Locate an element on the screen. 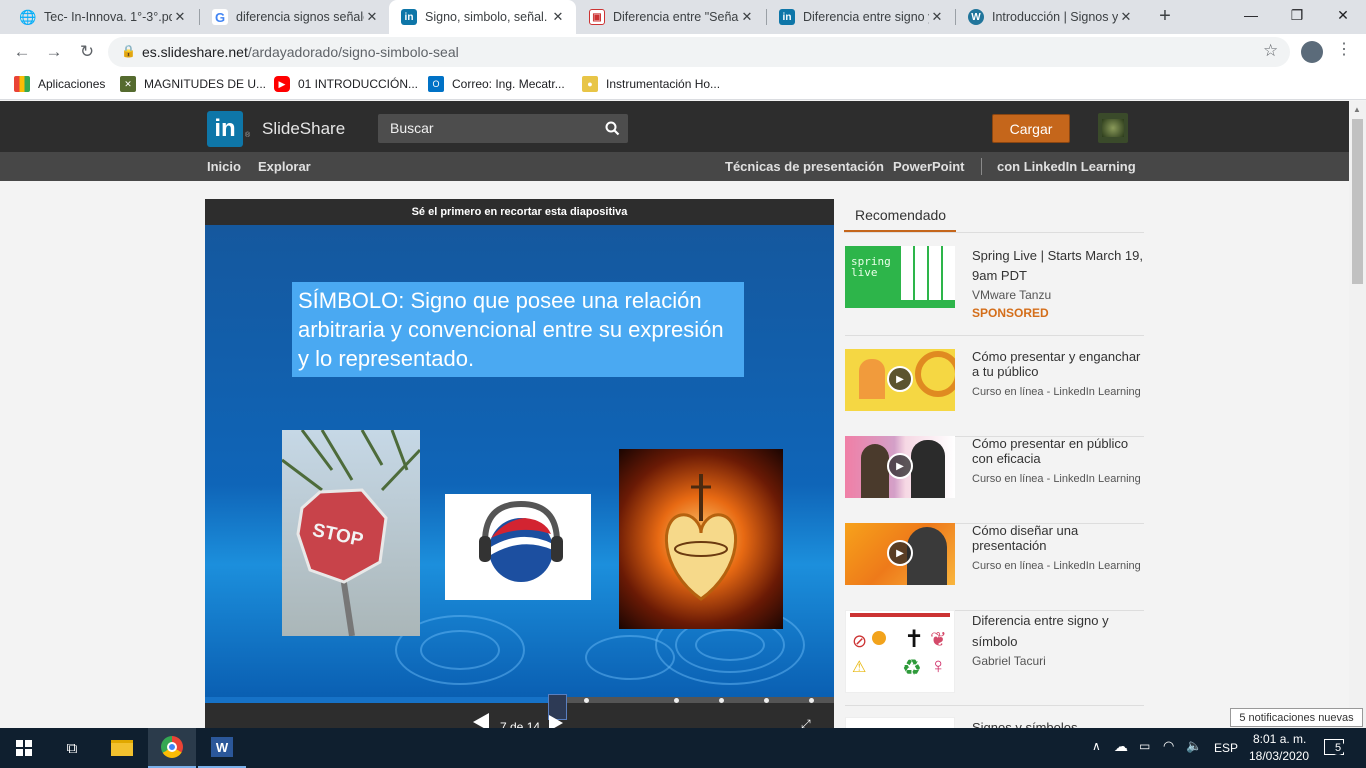 This screenshot has width=1366, height=768. google-icon: G is located at coordinates (220, 17).